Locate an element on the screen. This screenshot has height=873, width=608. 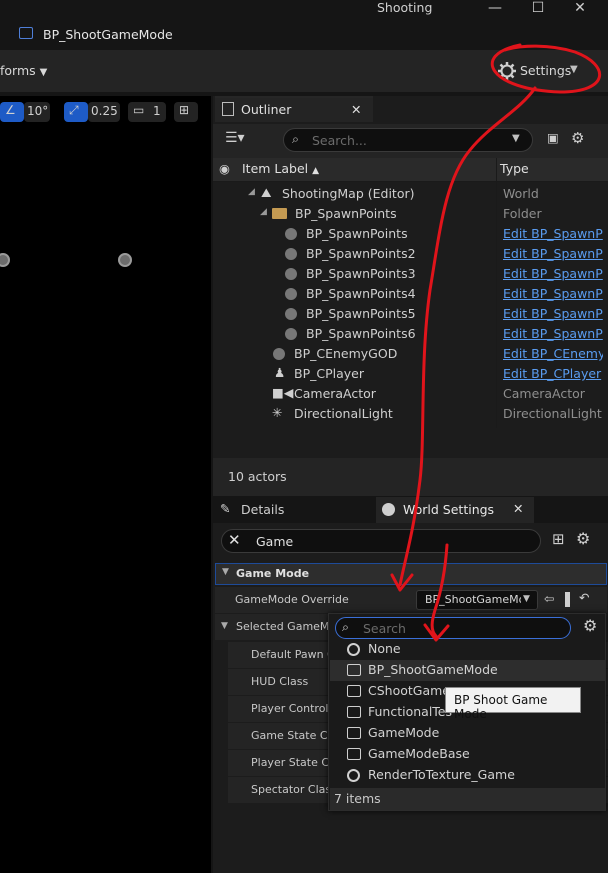
gamemode-override-combo: BP_ShootGameMo ▼ is located at coordinates (477, 600).